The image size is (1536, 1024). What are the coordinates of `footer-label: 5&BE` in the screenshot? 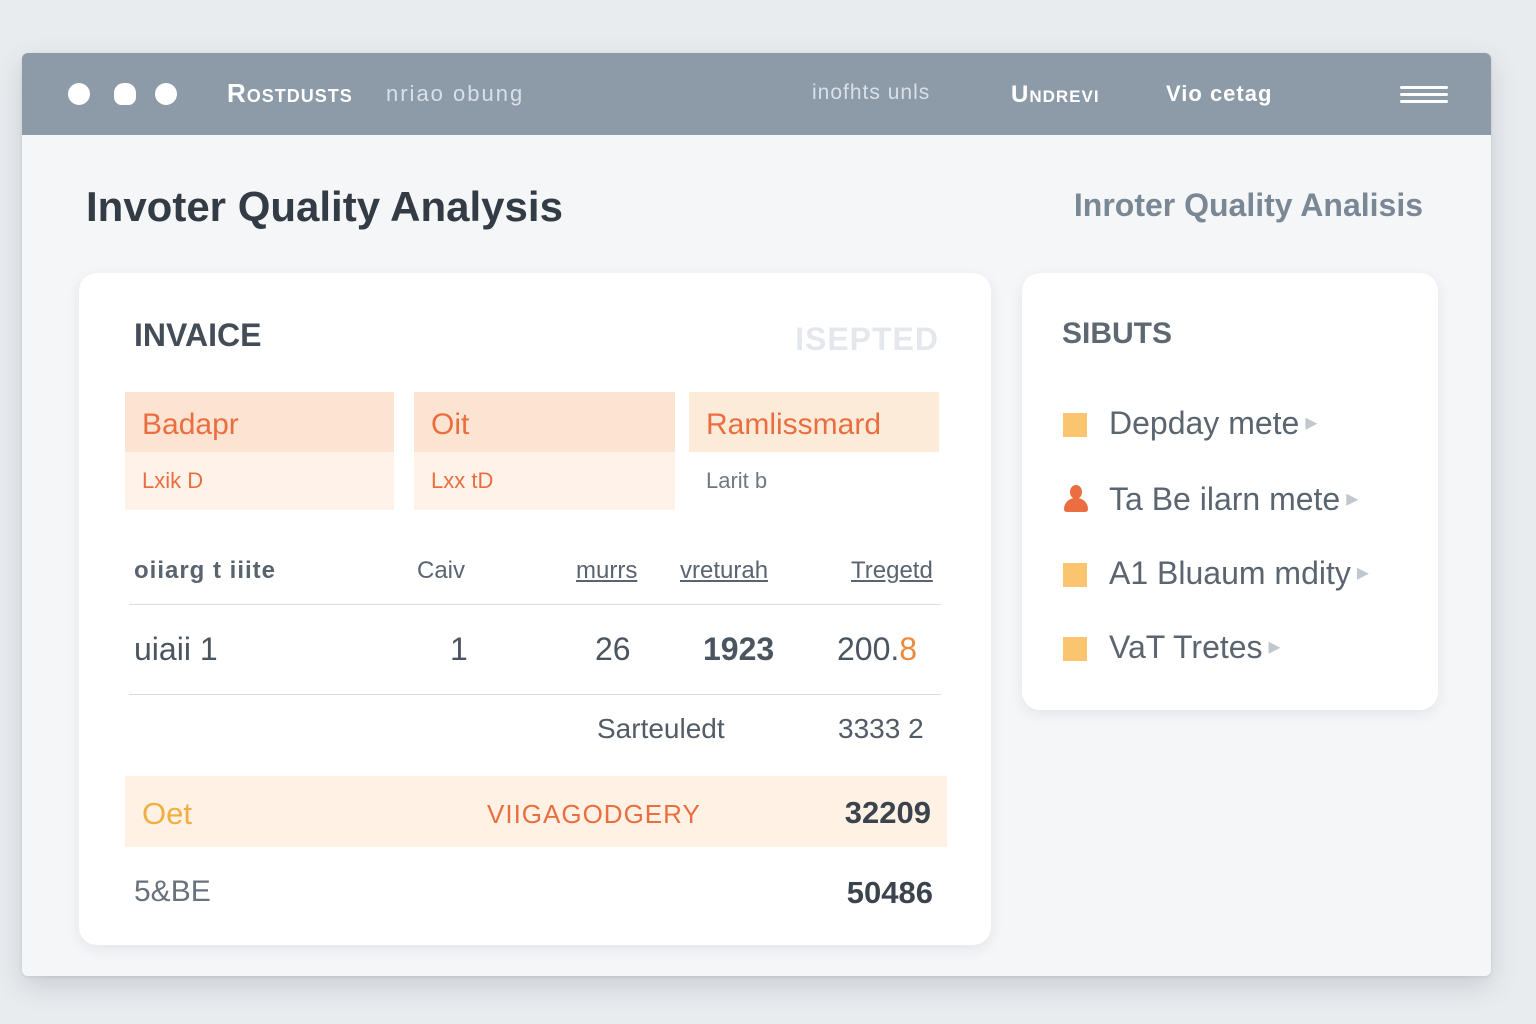 It's located at (172, 891).